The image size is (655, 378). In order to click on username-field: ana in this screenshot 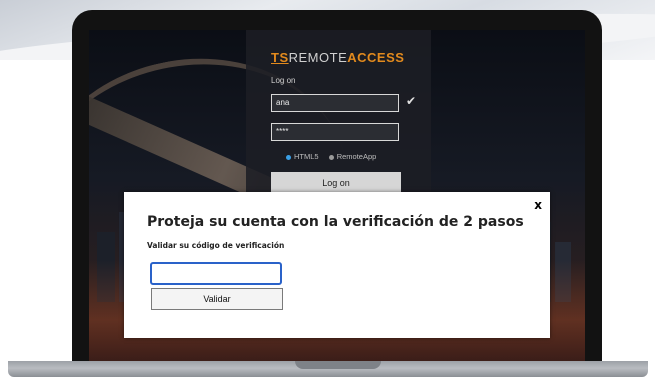, I will do `click(335, 103)`.